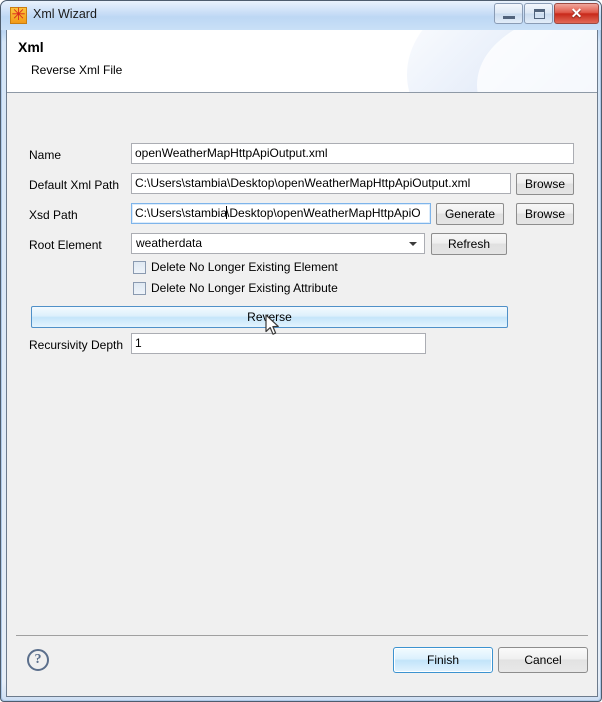 The image size is (602, 702). I want to click on cancel-button: Cancel, so click(543, 660).